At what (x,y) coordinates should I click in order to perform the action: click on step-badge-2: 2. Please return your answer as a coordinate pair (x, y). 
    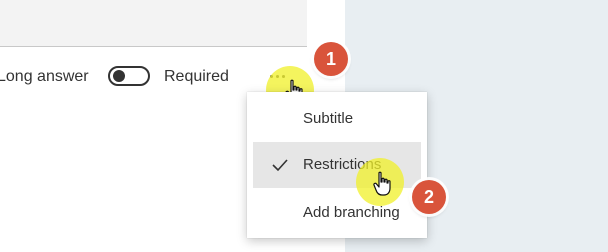
    Looking at the image, I should click on (429, 197).